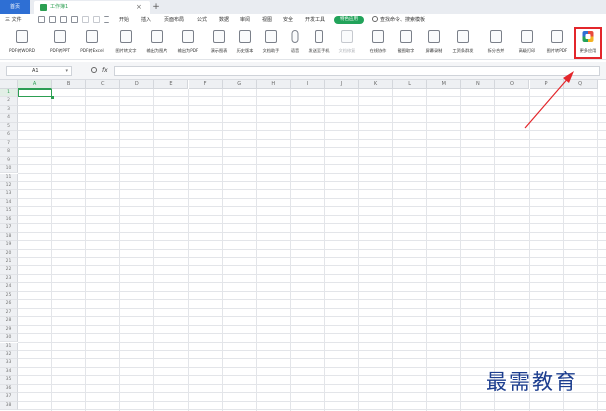  What do you see at coordinates (378, 43) in the screenshot?
I see `online-collab-button: 在线协作` at bounding box center [378, 43].